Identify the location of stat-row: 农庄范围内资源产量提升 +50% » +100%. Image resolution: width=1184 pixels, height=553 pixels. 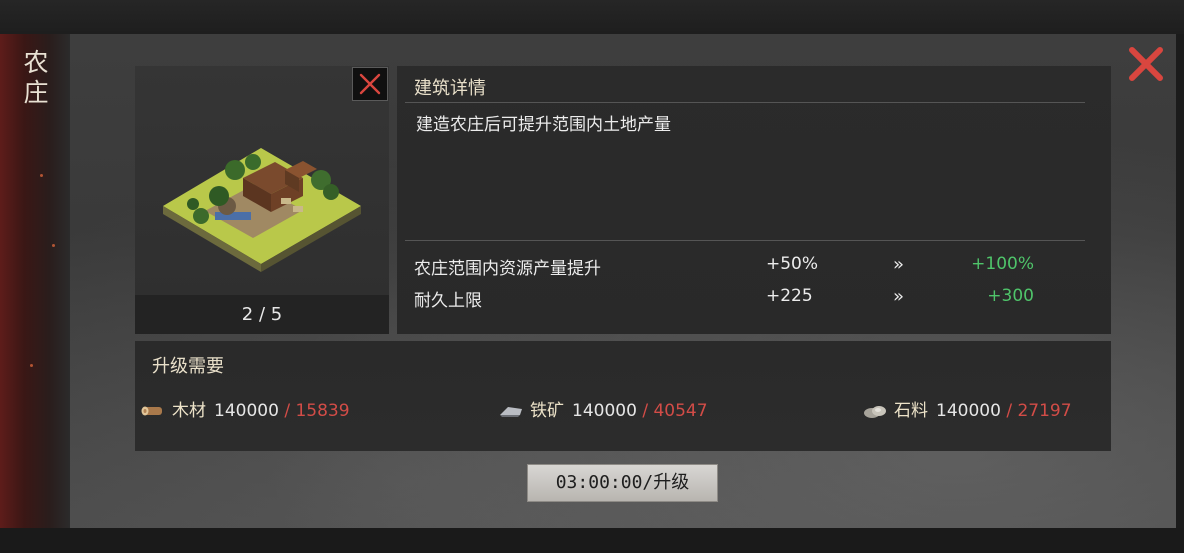
(592, 266).